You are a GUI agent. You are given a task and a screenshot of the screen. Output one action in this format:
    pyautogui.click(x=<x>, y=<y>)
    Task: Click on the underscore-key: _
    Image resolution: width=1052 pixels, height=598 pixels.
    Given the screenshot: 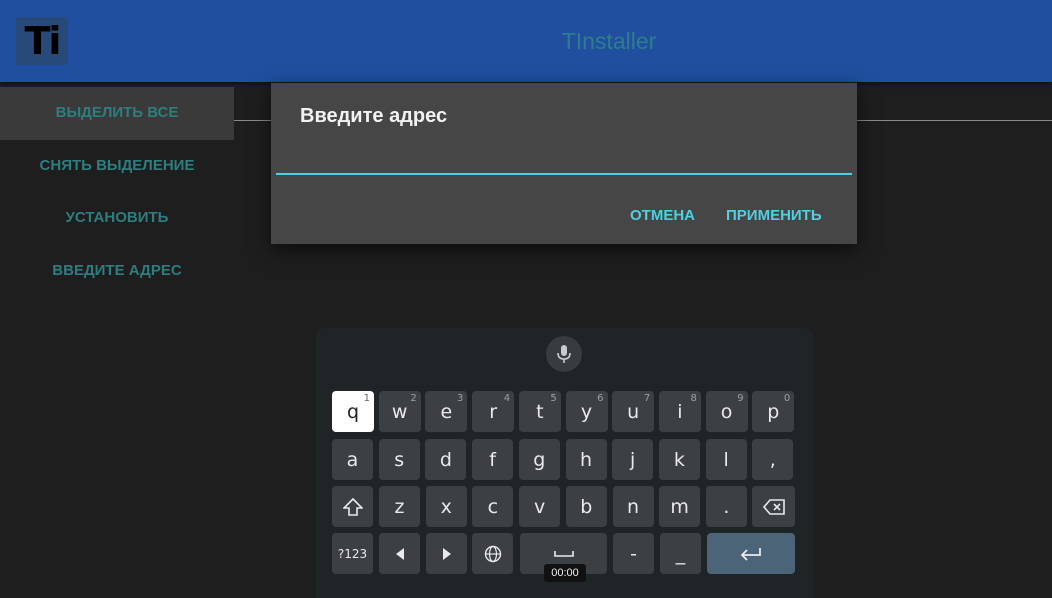 What is the action you would take?
    pyautogui.click(x=680, y=553)
    